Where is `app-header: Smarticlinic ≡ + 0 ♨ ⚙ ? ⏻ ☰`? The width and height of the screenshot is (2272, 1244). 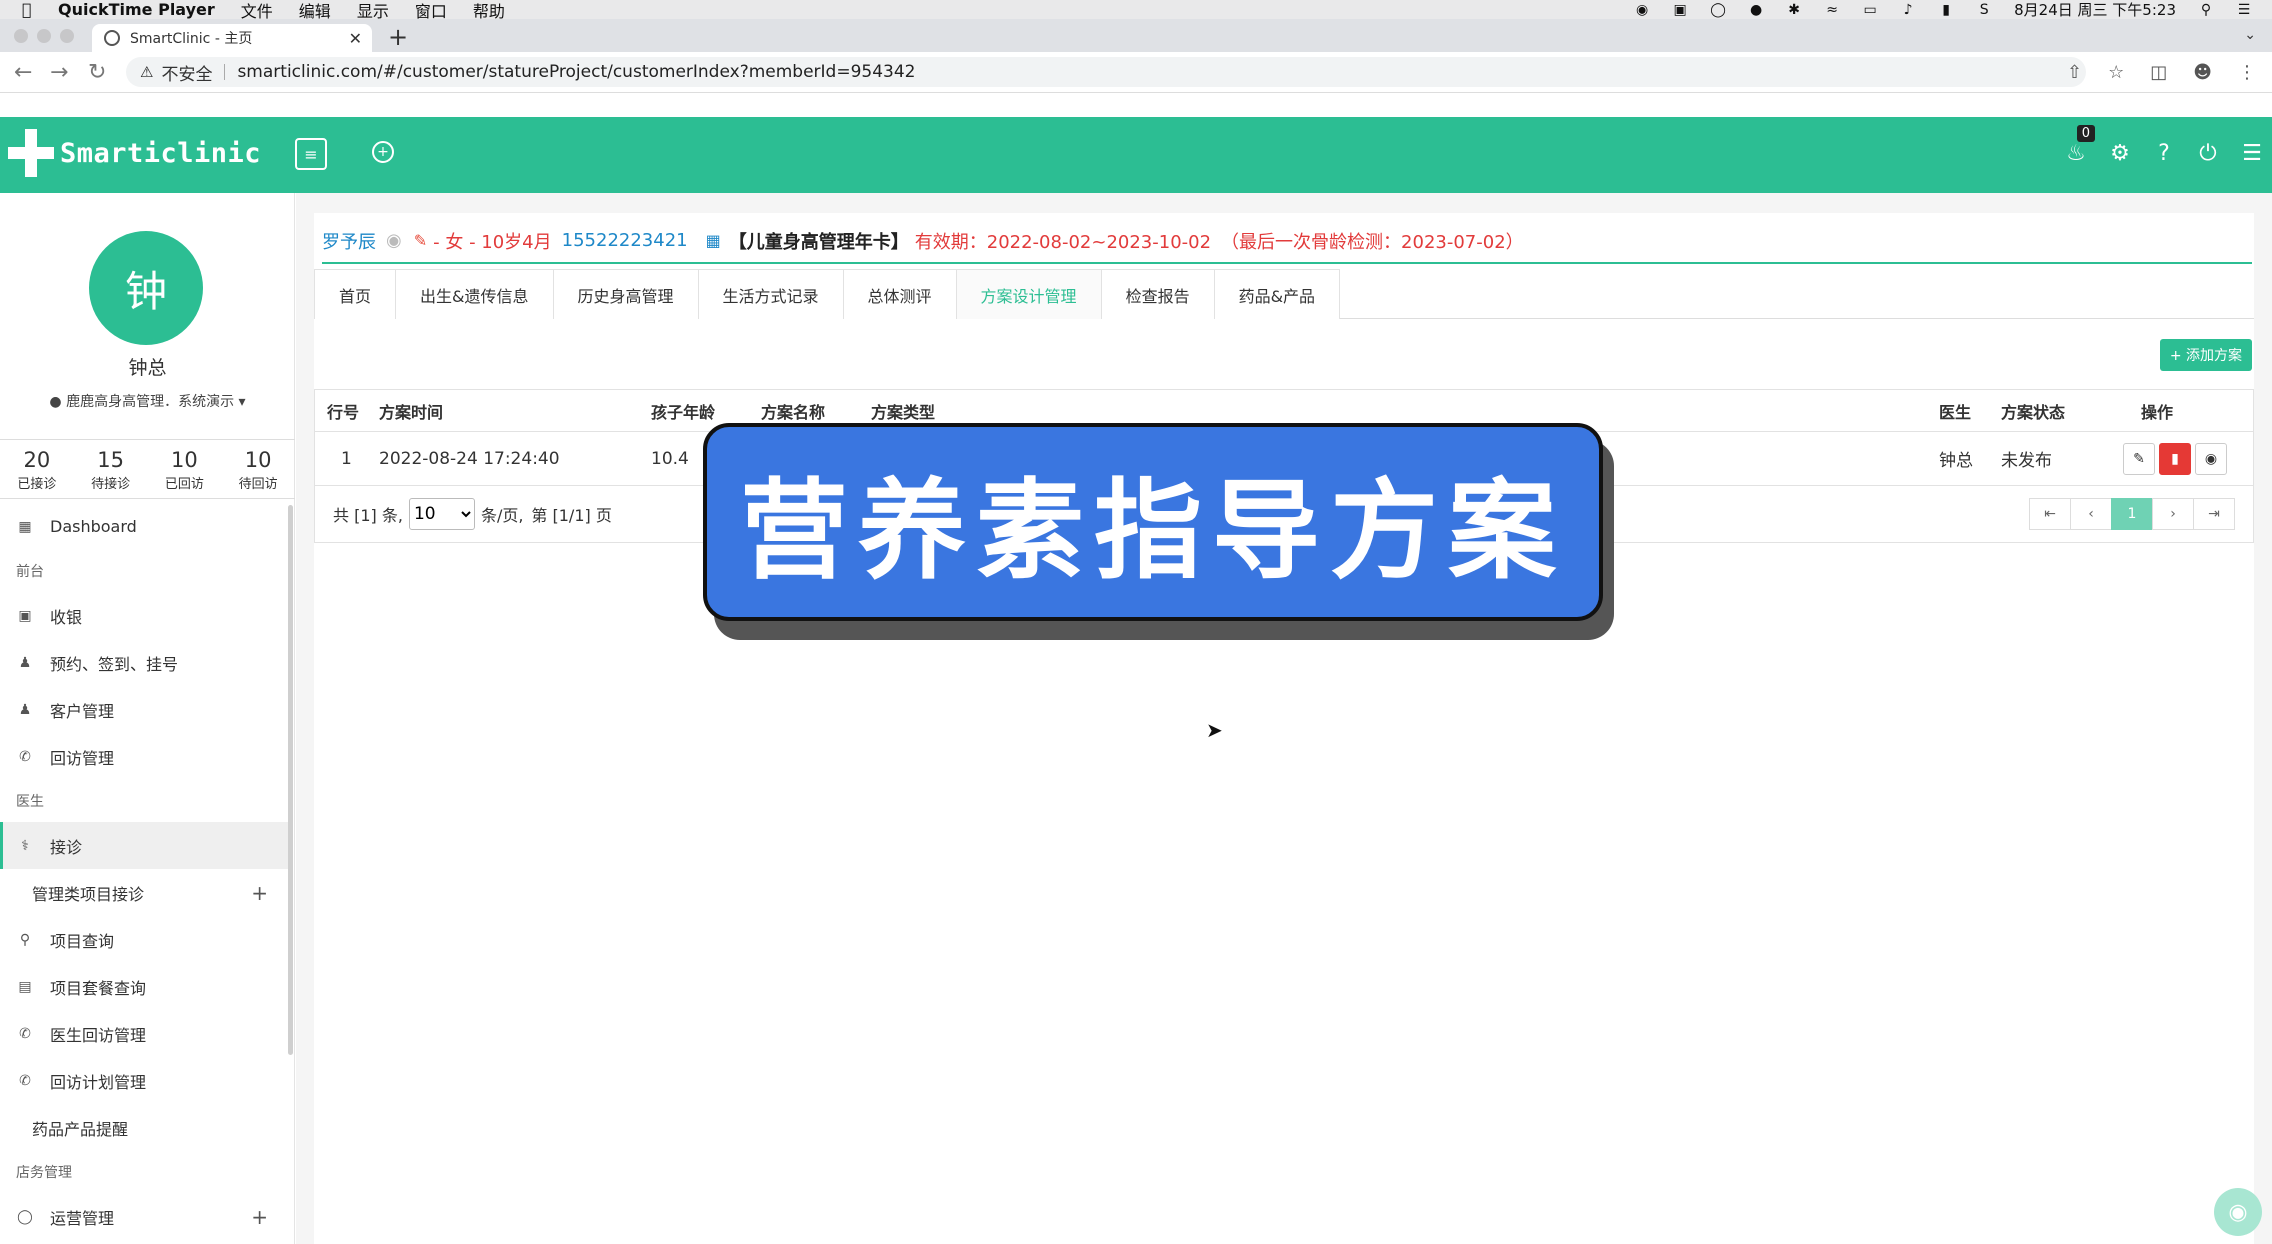
app-header: Smarticlinic ≡ + 0 ♨ ⚙ ? ⏻ ☰ is located at coordinates (1136, 155).